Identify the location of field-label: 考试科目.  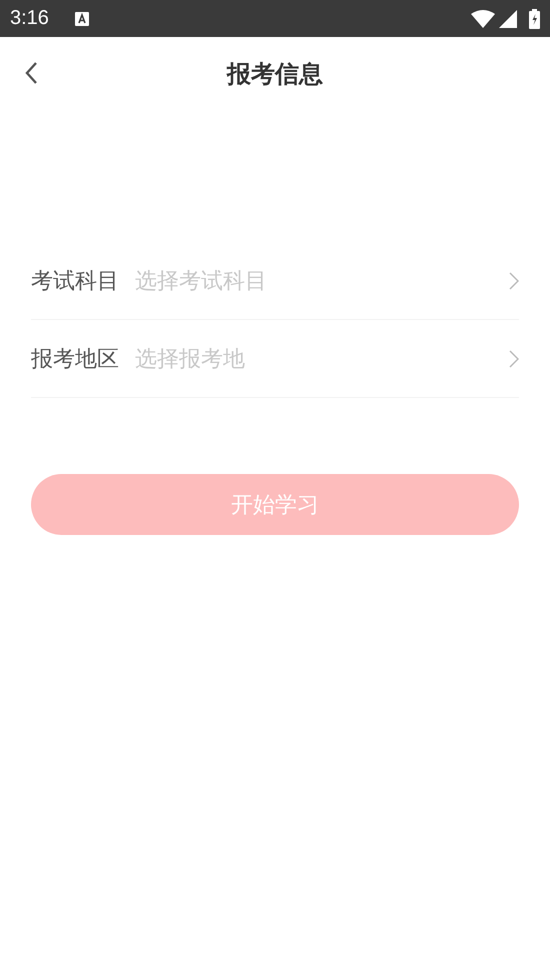
(75, 282).